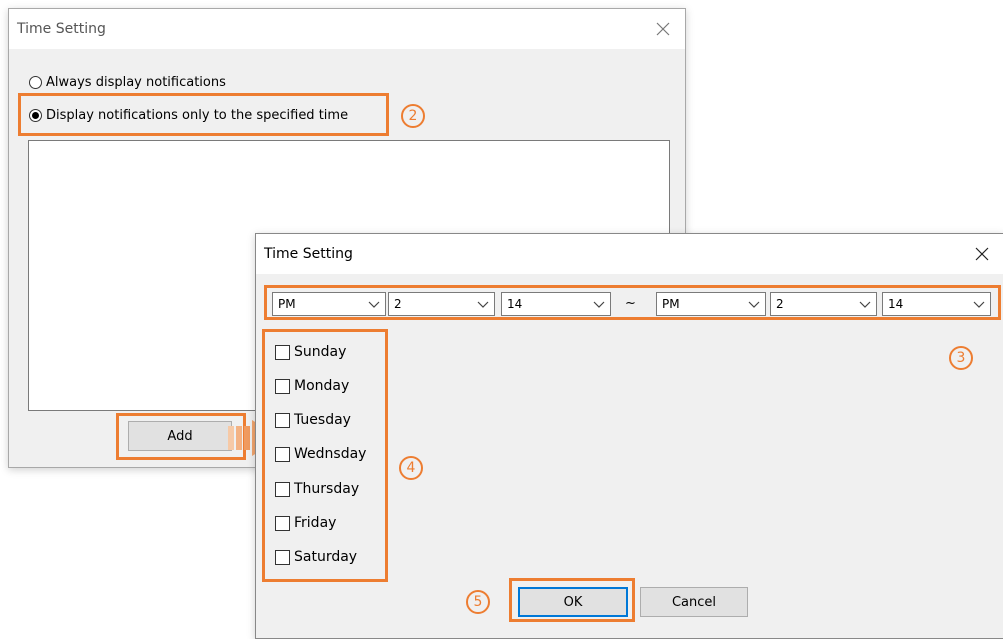 Image resolution: width=1003 pixels, height=639 pixels. I want to click on cancel-button: Cancel, so click(694, 602).